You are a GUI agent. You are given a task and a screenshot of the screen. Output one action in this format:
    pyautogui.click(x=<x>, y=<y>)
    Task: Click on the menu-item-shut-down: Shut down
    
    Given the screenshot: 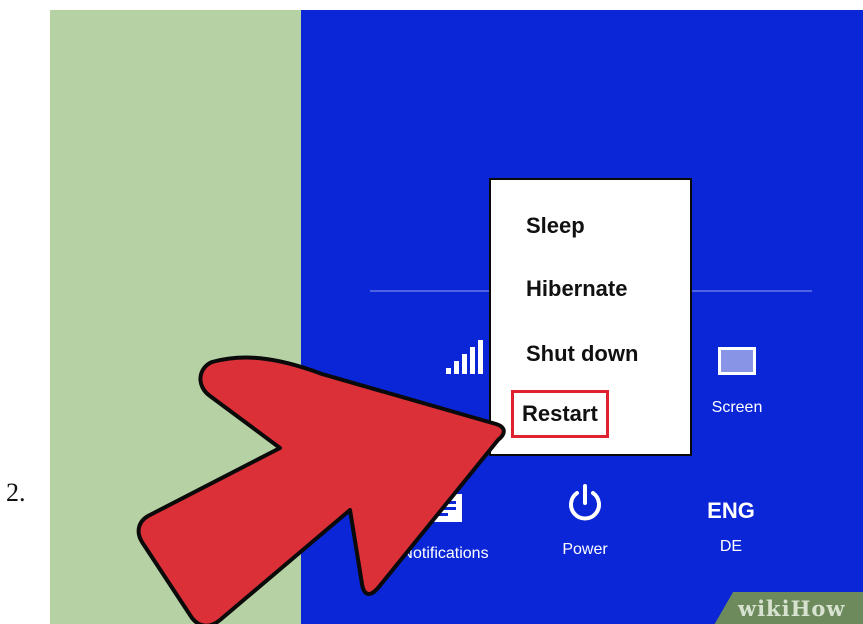 What is the action you would take?
    pyautogui.click(x=582, y=354)
    